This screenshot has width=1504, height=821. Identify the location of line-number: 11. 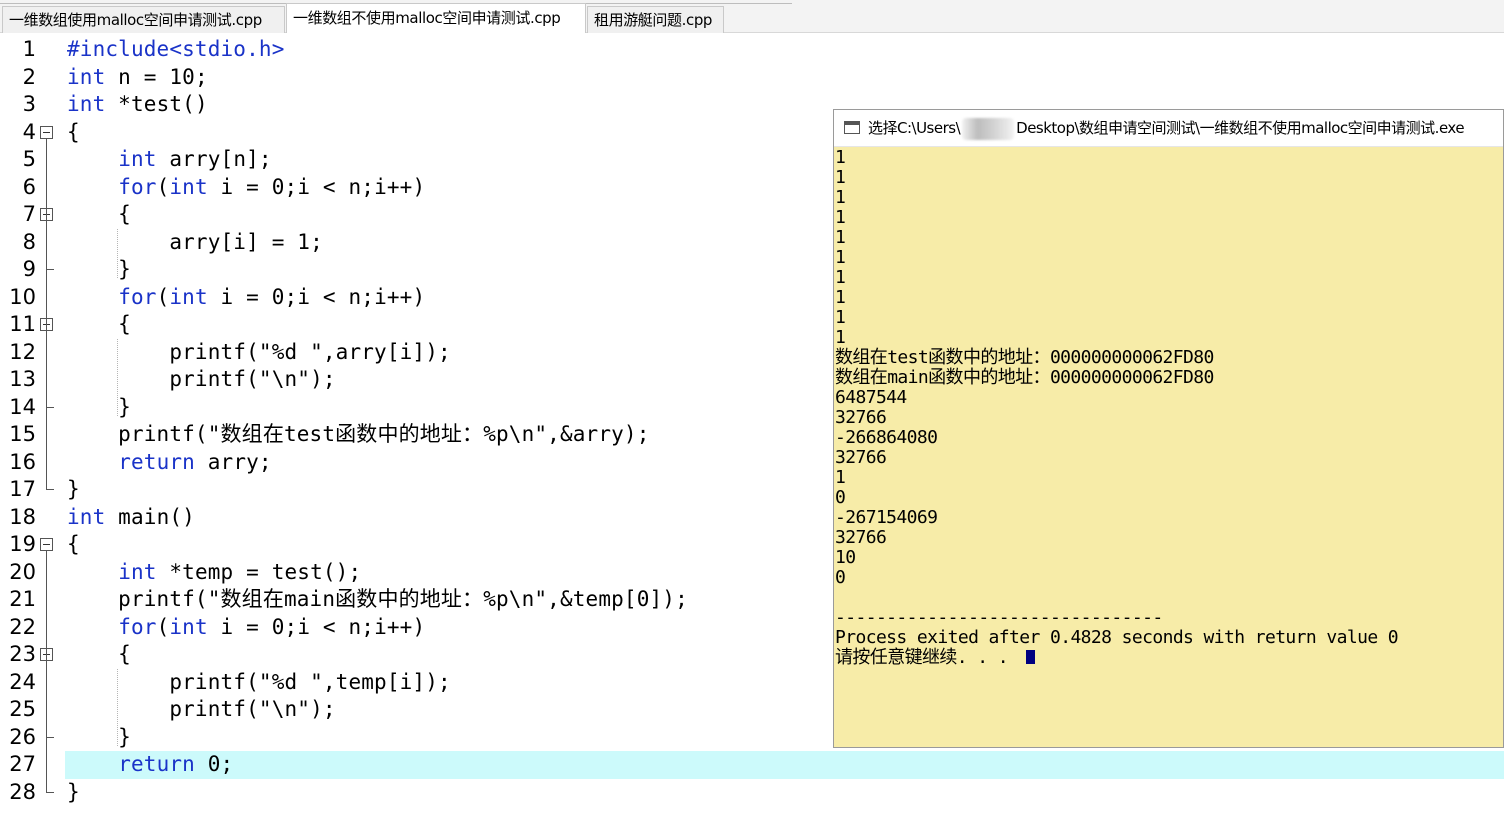
(22, 324).